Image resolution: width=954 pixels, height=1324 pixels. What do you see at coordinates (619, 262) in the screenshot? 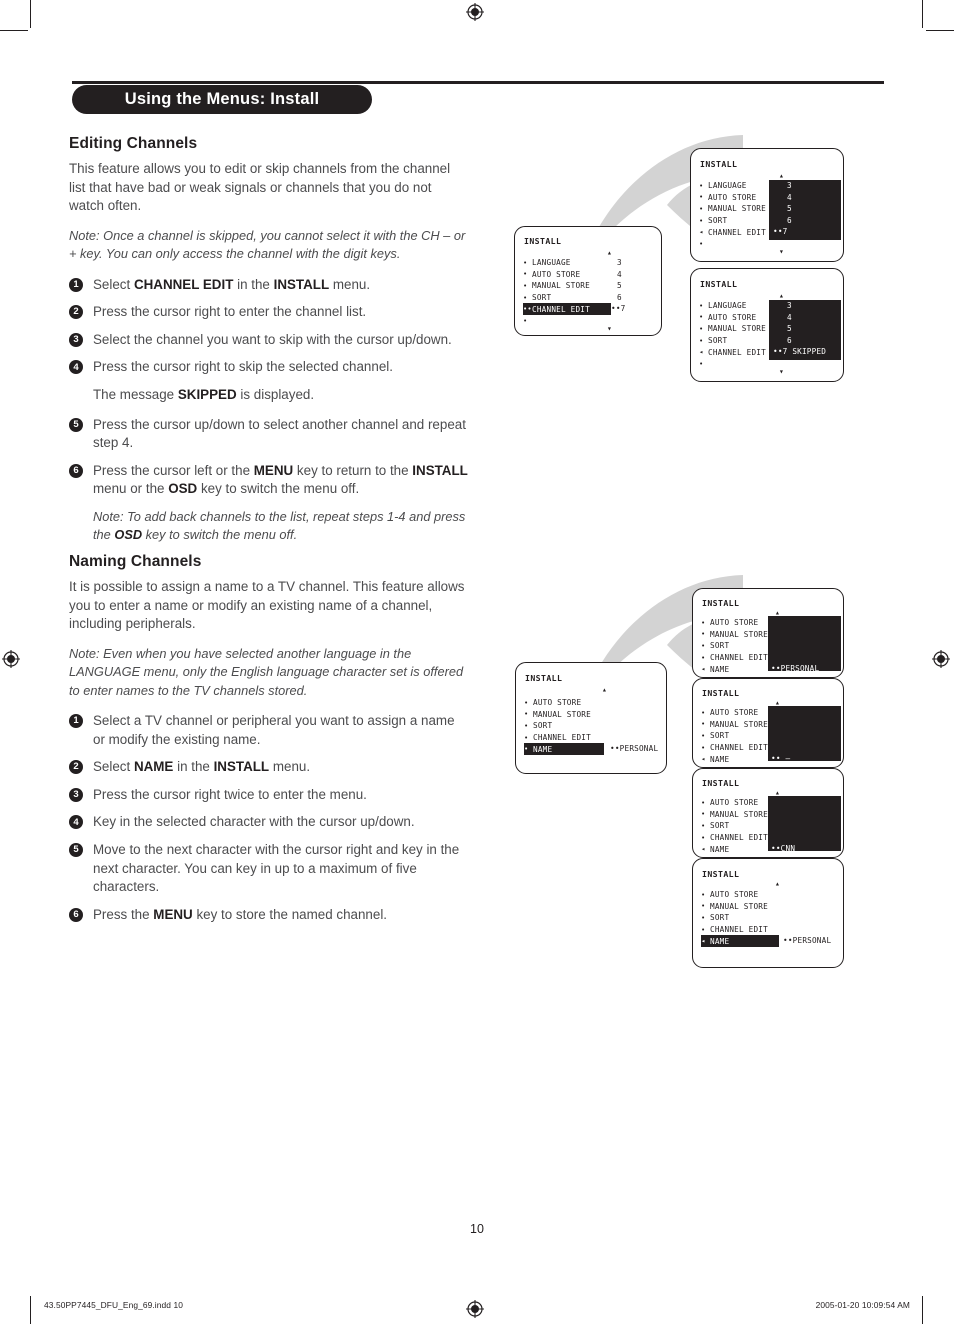
I see `osd-row-value: 3` at bounding box center [619, 262].